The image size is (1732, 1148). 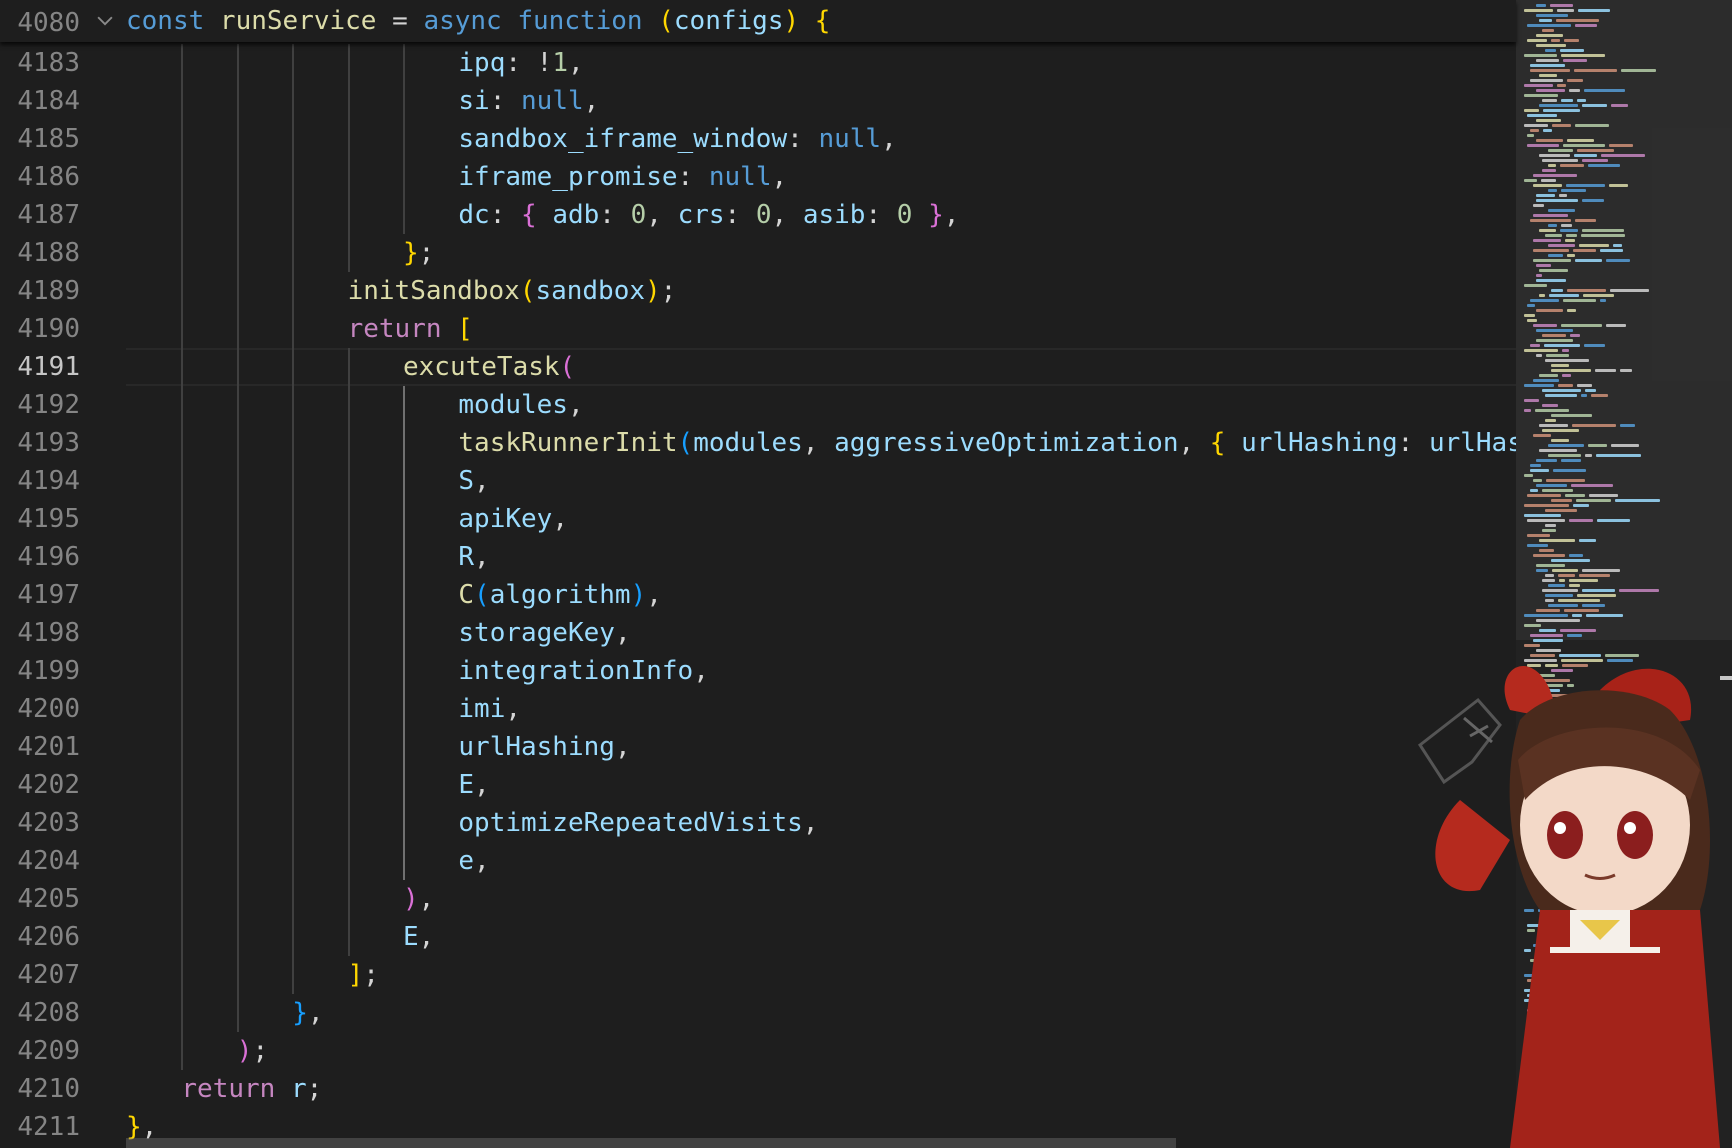 What do you see at coordinates (44, 101) in the screenshot?
I see `line-number: 4184` at bounding box center [44, 101].